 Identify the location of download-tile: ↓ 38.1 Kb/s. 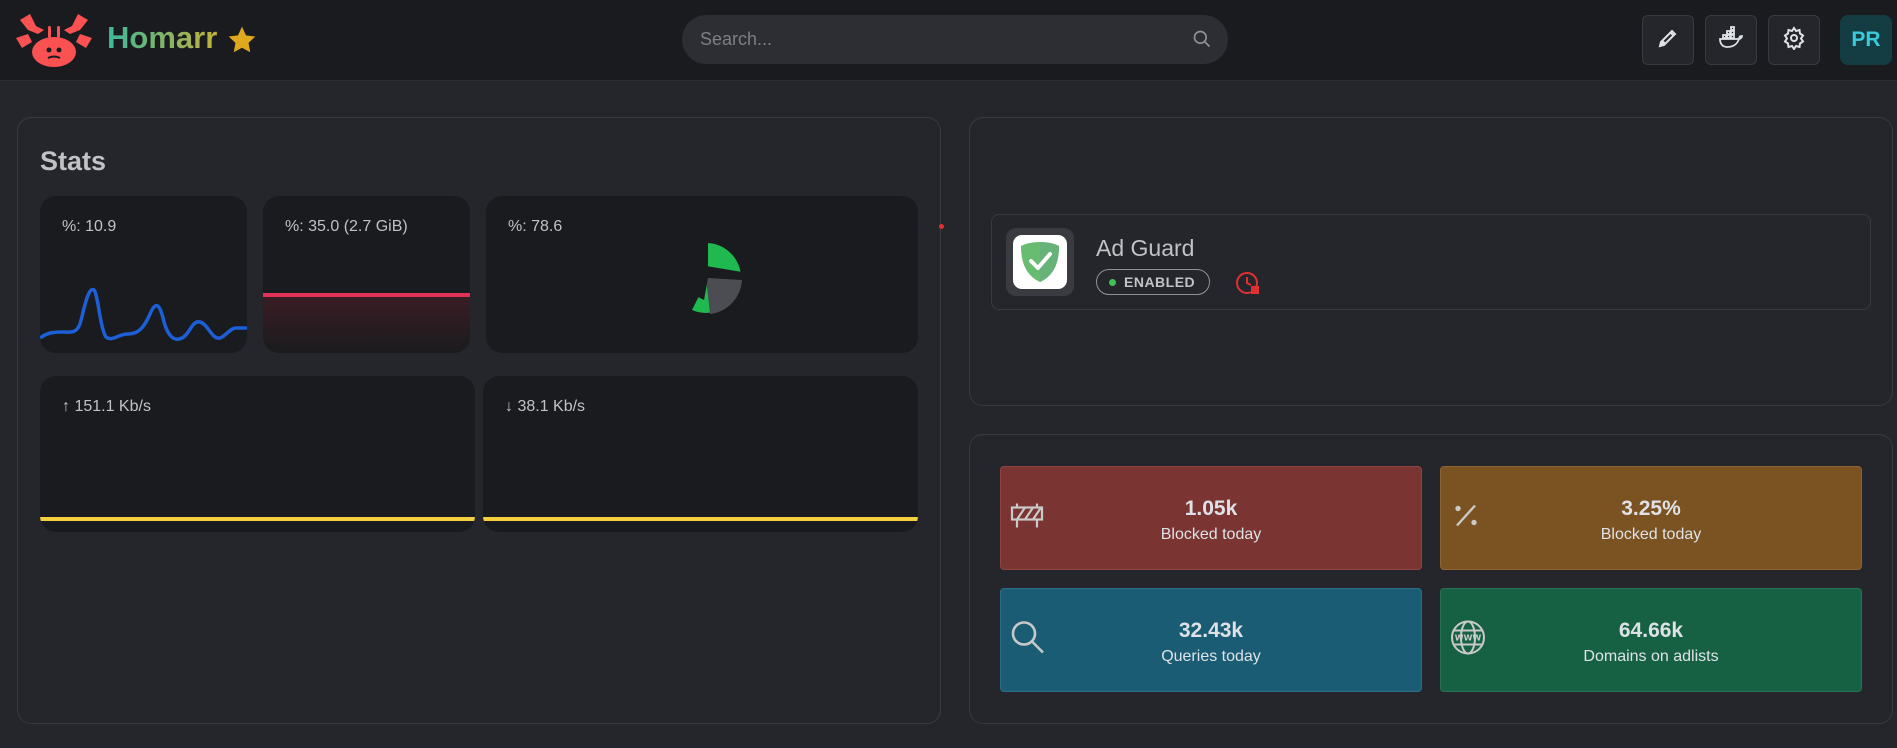
(700, 454).